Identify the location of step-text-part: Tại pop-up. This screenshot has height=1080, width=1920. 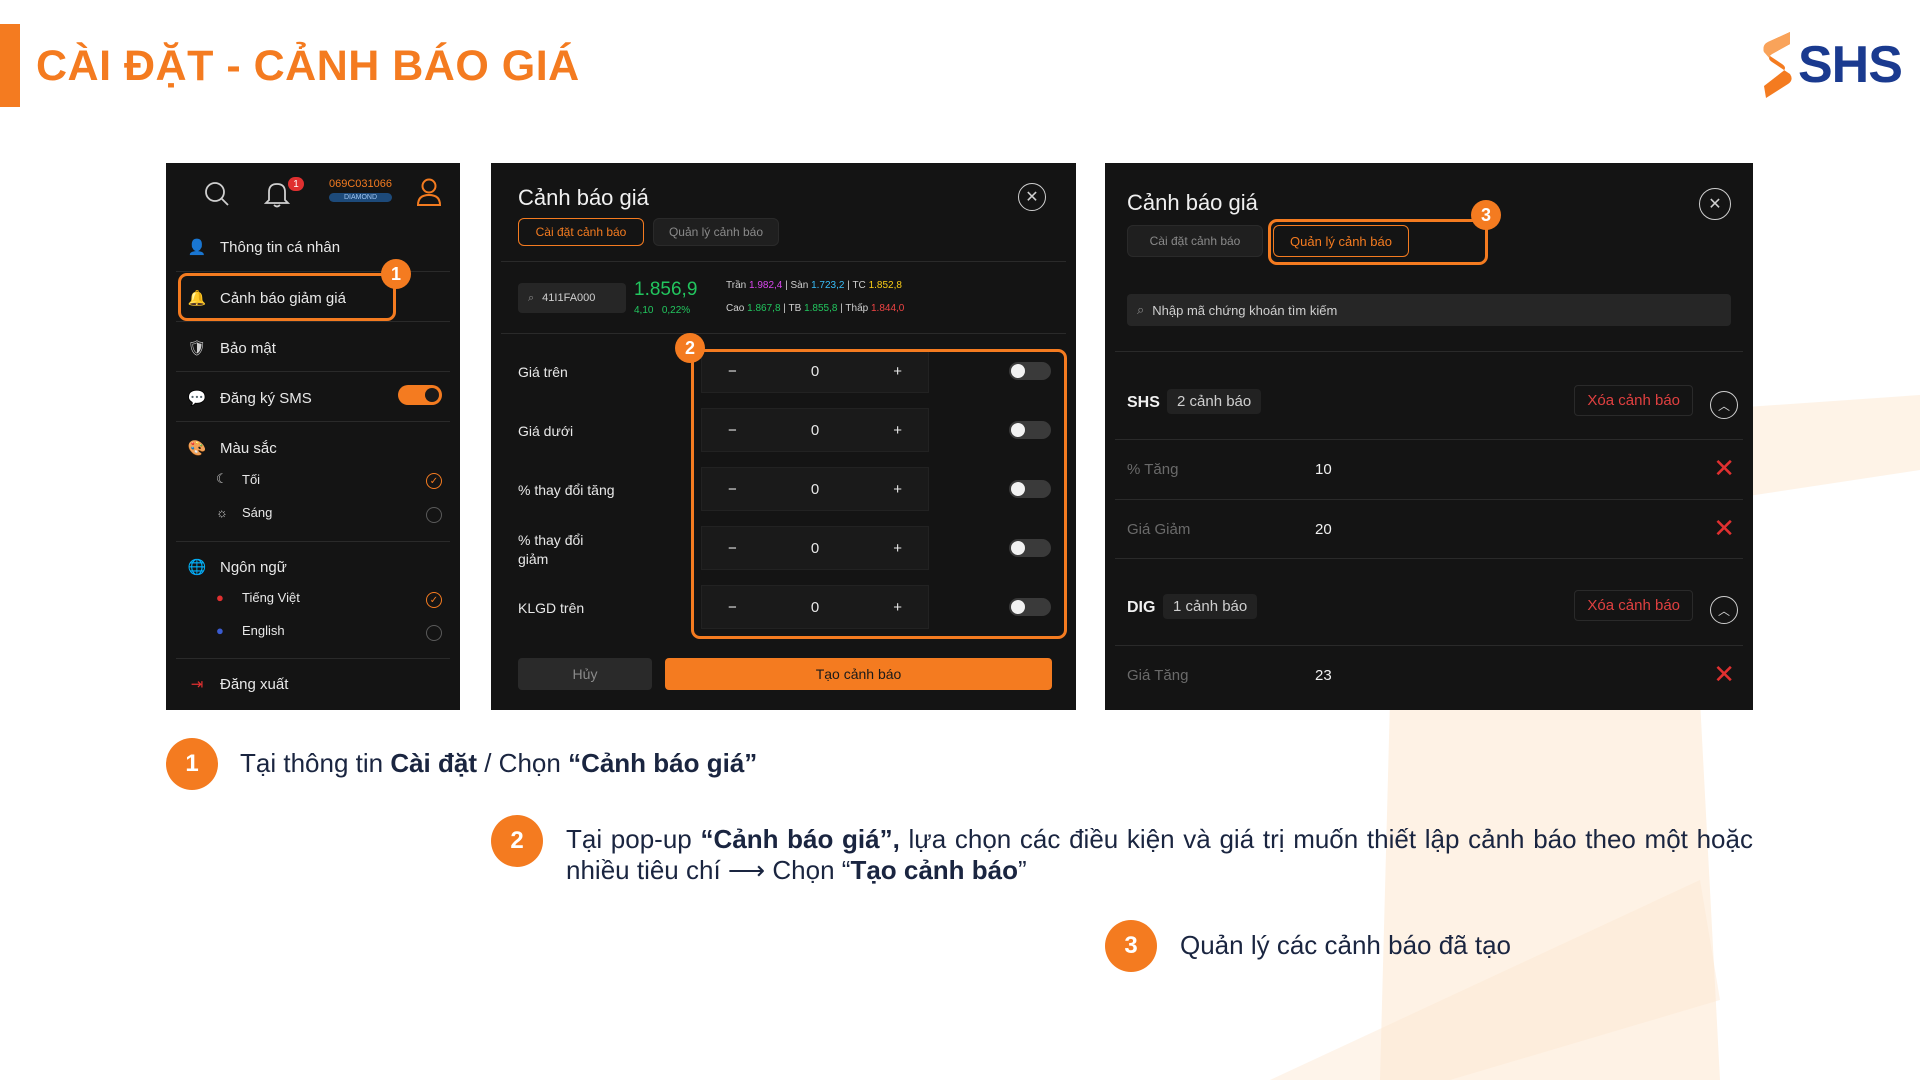
(633, 839).